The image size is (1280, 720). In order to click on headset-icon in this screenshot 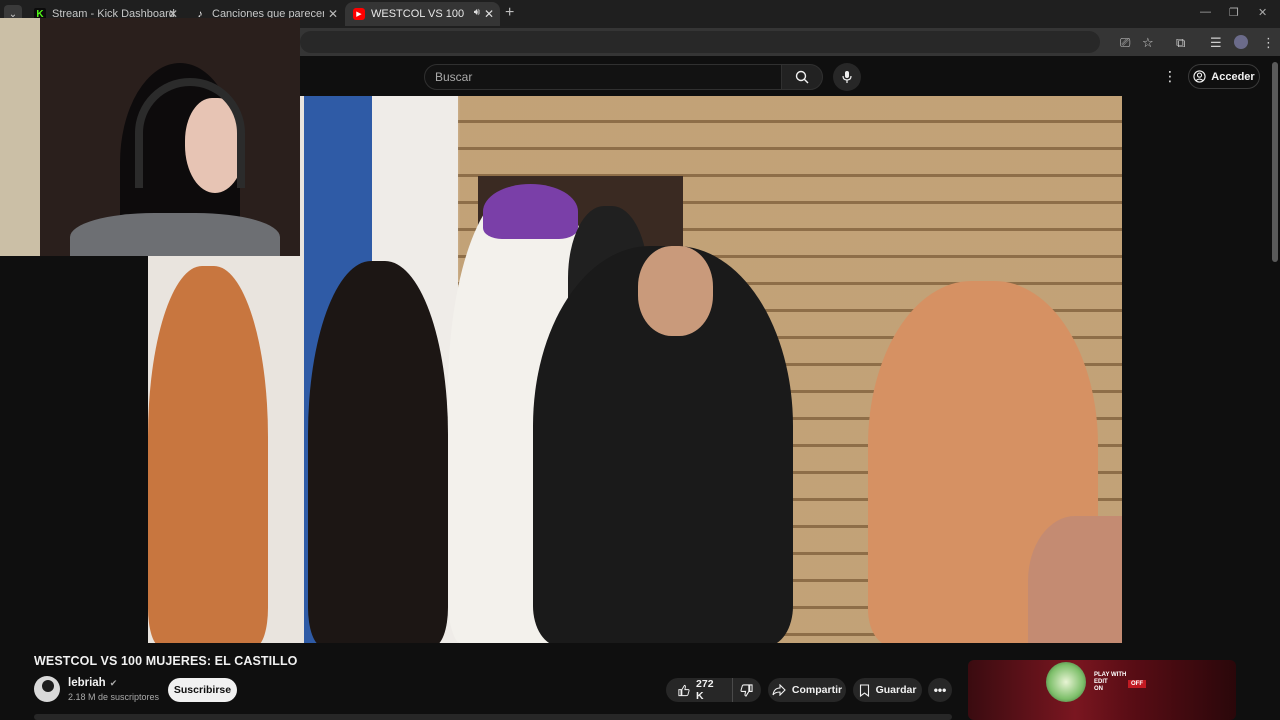, I will do `click(190, 133)`.